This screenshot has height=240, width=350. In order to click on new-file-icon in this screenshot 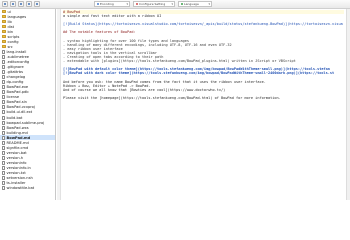, I will do `click(5, 4)`.